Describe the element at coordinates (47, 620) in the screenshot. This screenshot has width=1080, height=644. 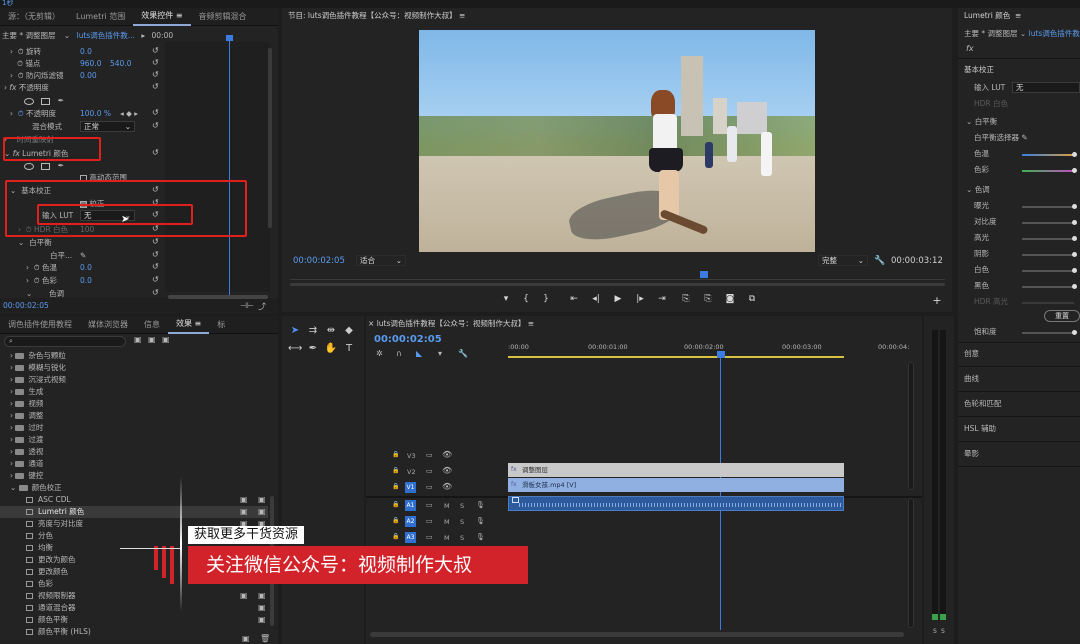
I see `effect-item: 颜色平衡` at that location.